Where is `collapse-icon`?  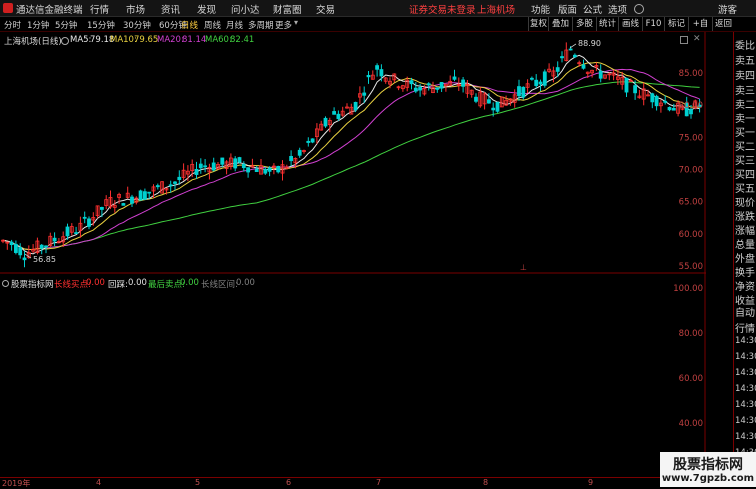 collapse-icon is located at coordinates (65, 41).